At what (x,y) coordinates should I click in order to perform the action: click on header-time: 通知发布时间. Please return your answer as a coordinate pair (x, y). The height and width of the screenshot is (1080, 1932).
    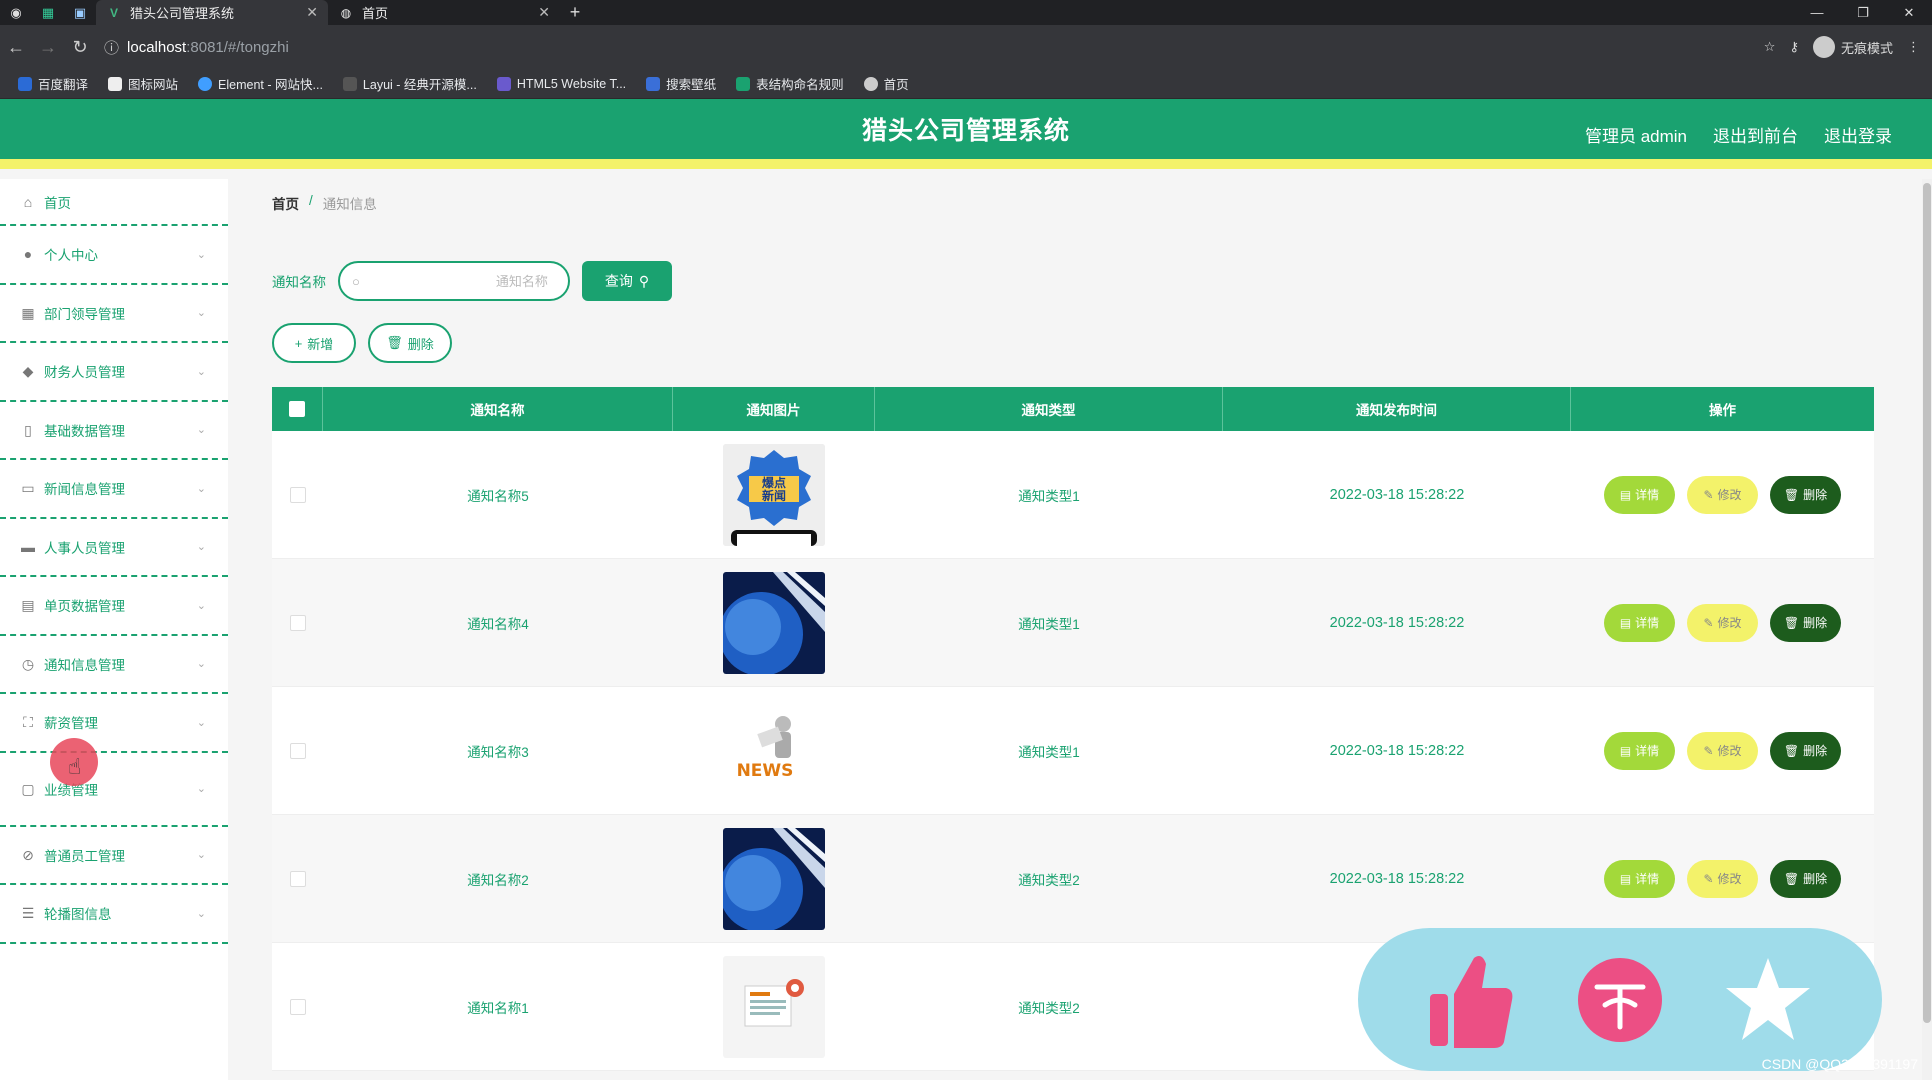
    Looking at the image, I should click on (1397, 409).